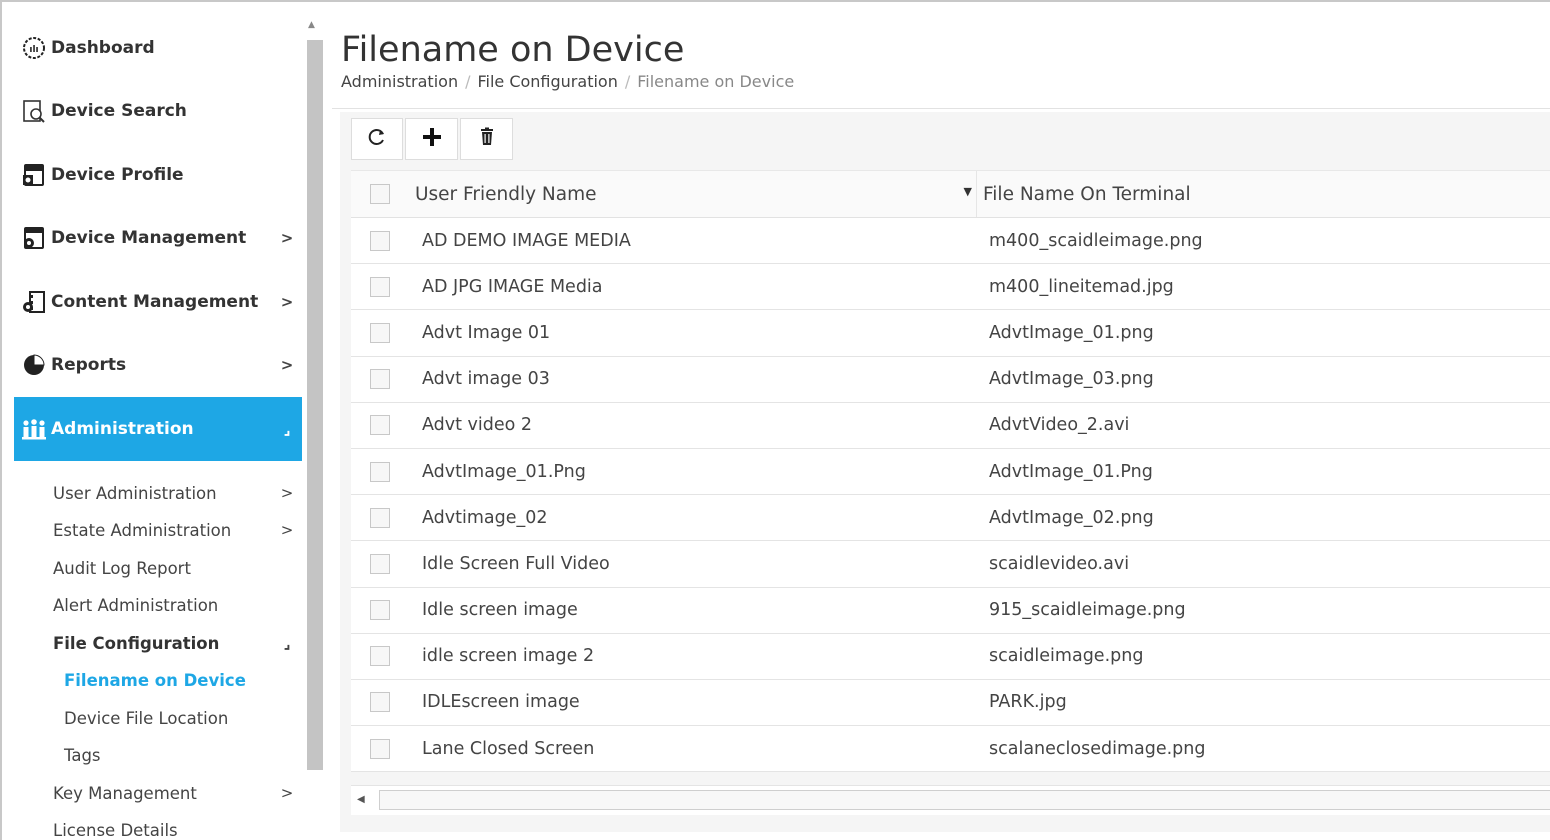 The image size is (1550, 840). I want to click on horizontal-scrollbar: ◀, so click(950, 800).